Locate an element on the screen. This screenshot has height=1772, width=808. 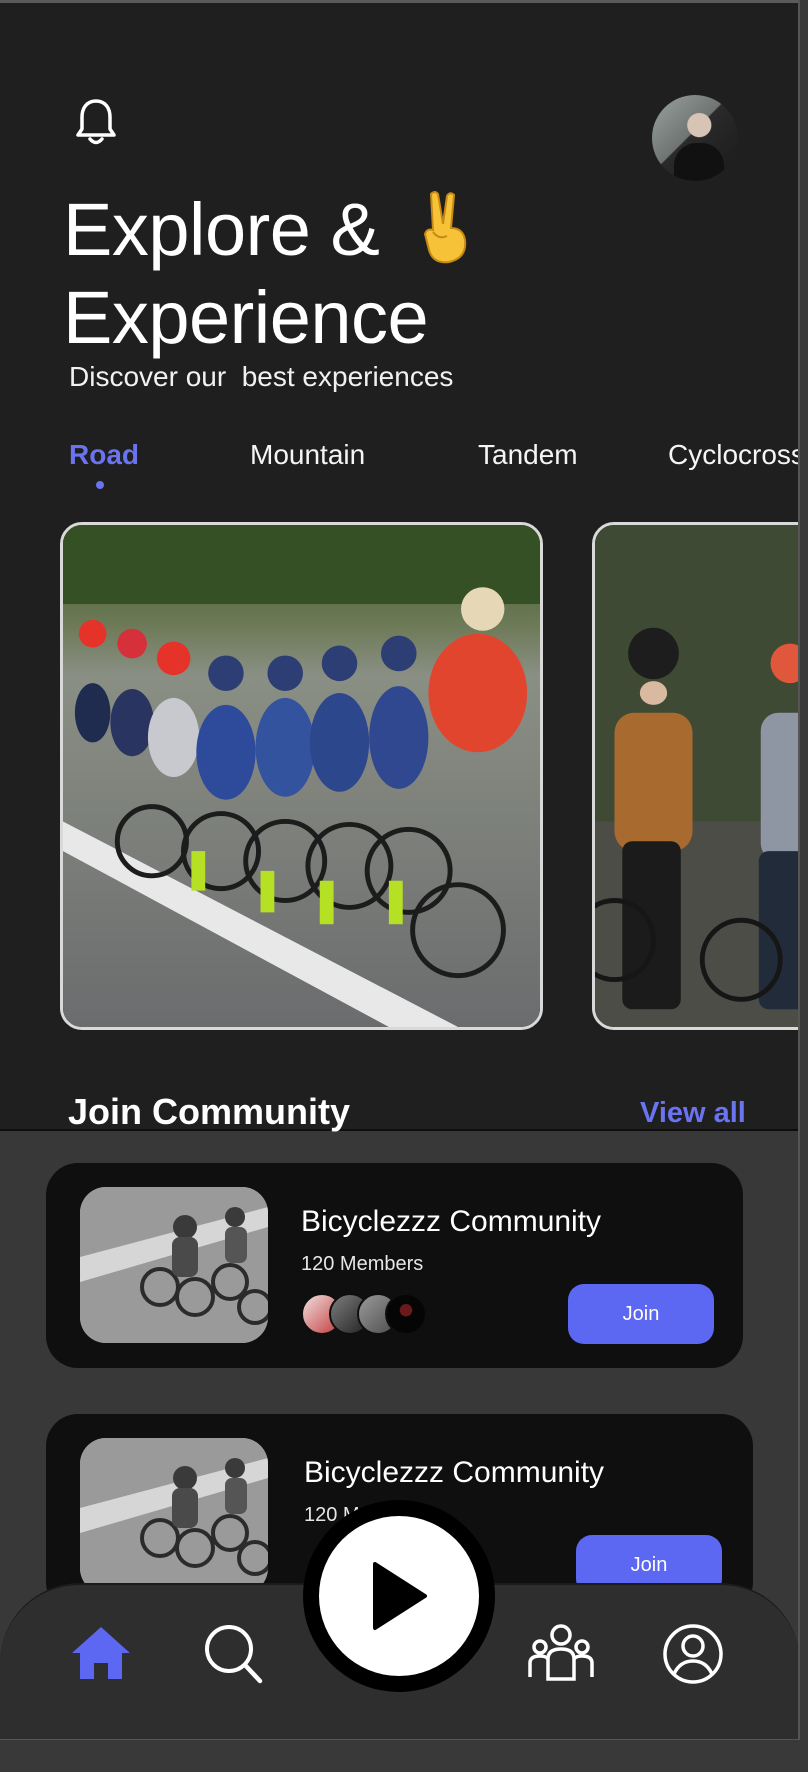
subtitle: Discover our best experiences is located at coordinates (261, 376).